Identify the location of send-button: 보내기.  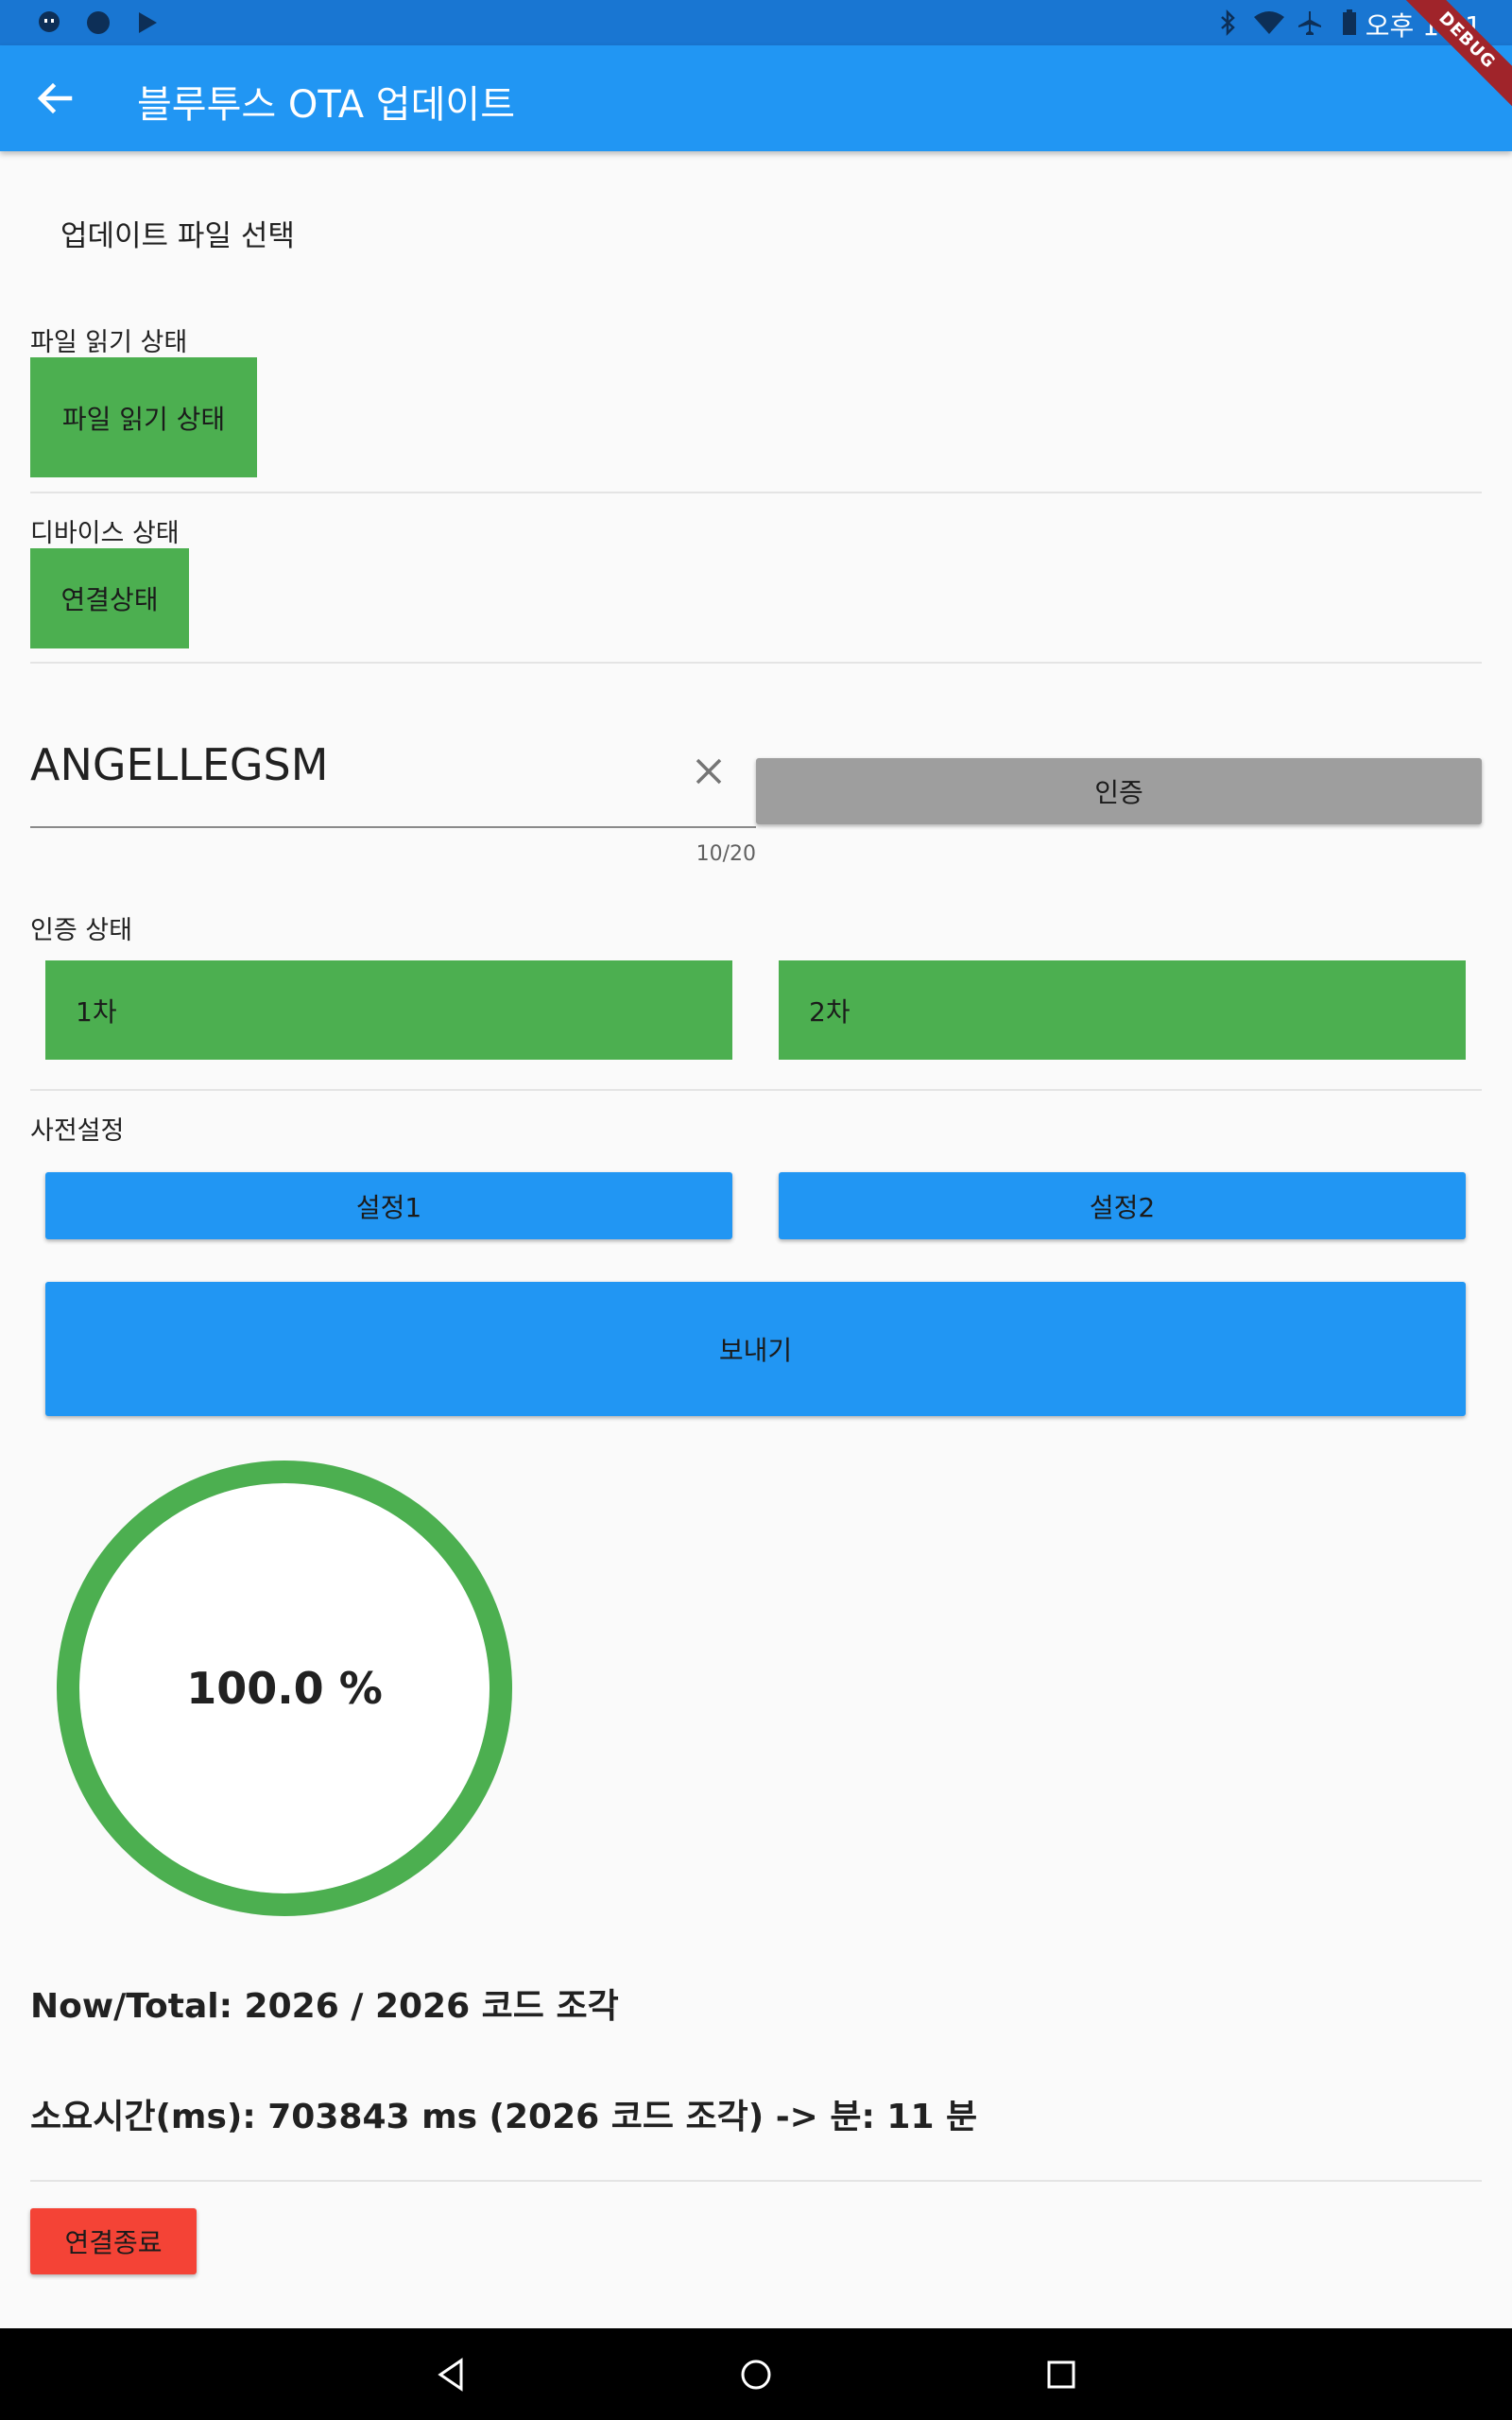
(755, 1349).